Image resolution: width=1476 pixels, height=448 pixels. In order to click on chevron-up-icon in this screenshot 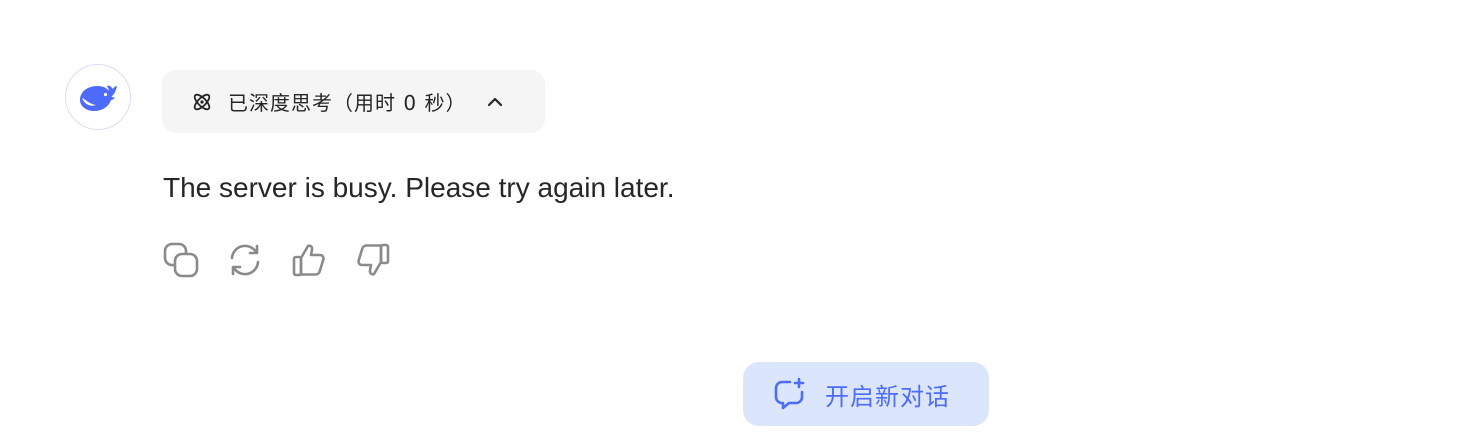, I will do `click(495, 102)`.